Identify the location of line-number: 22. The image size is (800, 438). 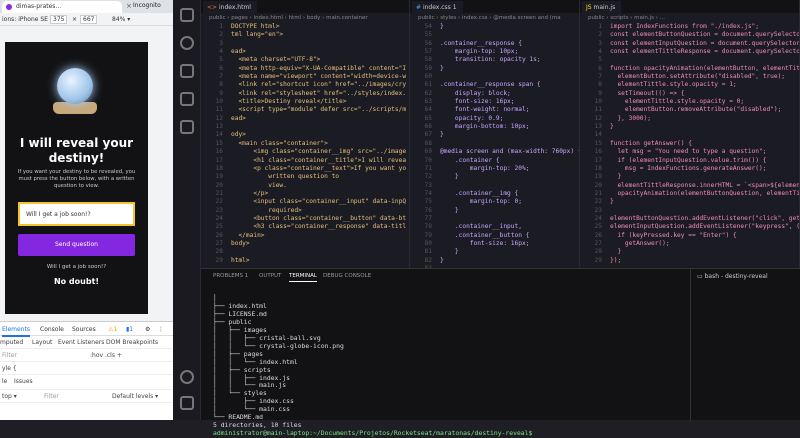
(219, 202).